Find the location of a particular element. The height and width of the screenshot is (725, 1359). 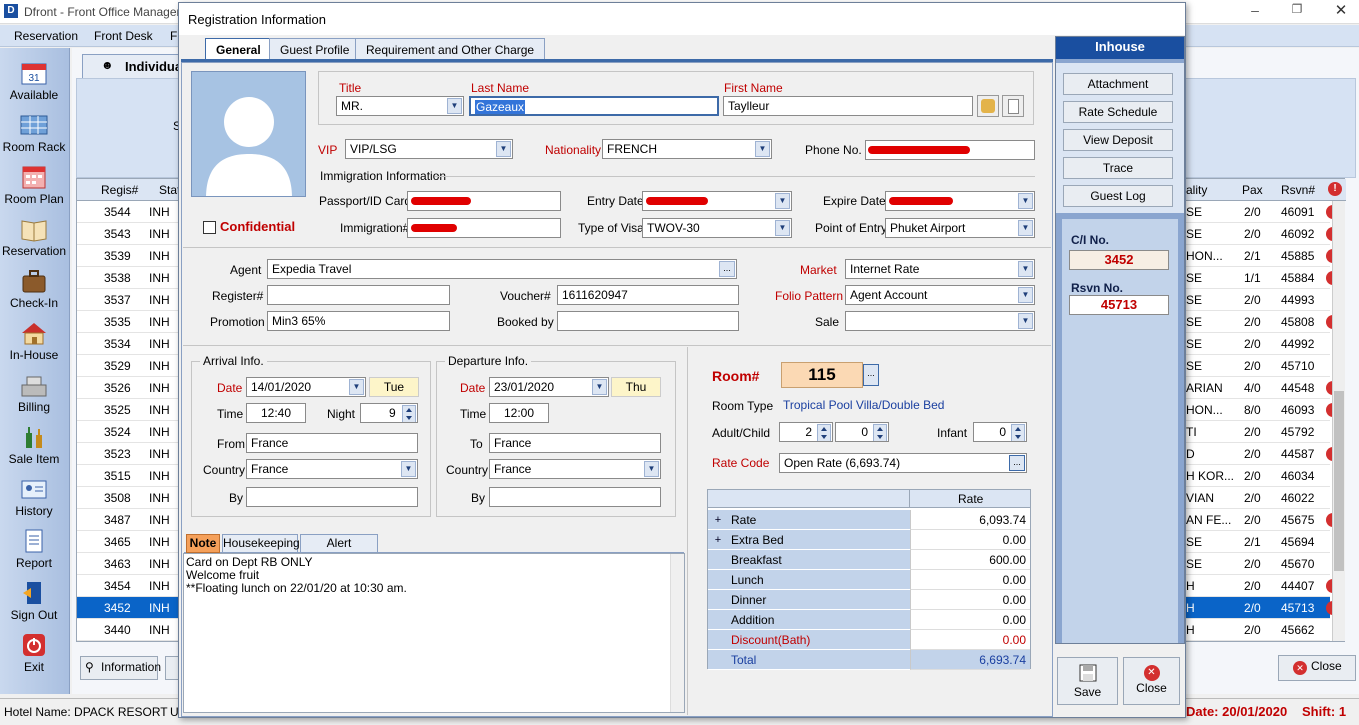

table-row: 3535 INH is located at coordinates (132, 322).